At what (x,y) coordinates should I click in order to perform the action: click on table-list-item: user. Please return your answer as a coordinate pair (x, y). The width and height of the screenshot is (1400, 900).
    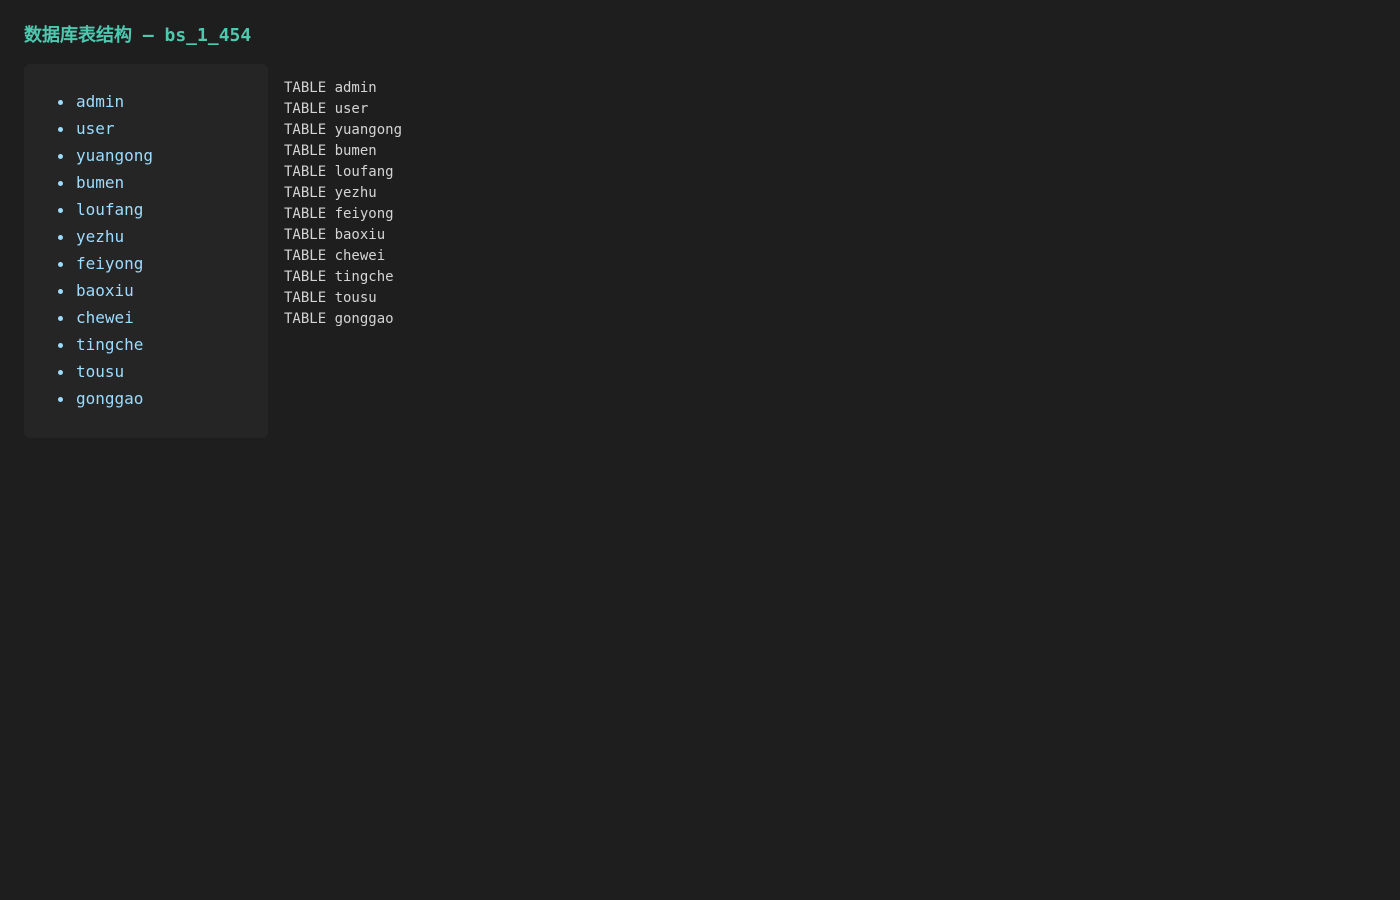
    Looking at the image, I should click on (163, 132).